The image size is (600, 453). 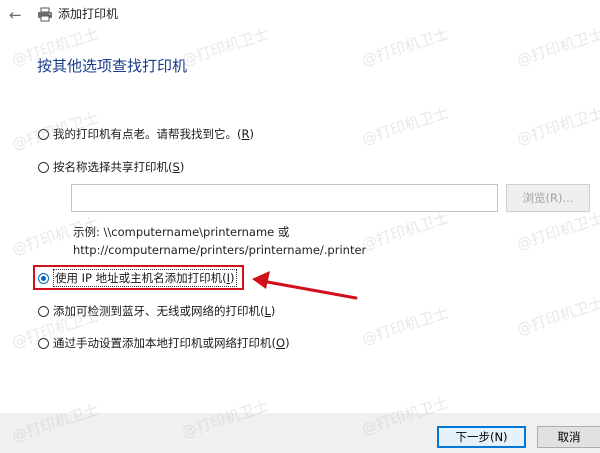 I want to click on radio-button-selected, so click(x=43, y=278).